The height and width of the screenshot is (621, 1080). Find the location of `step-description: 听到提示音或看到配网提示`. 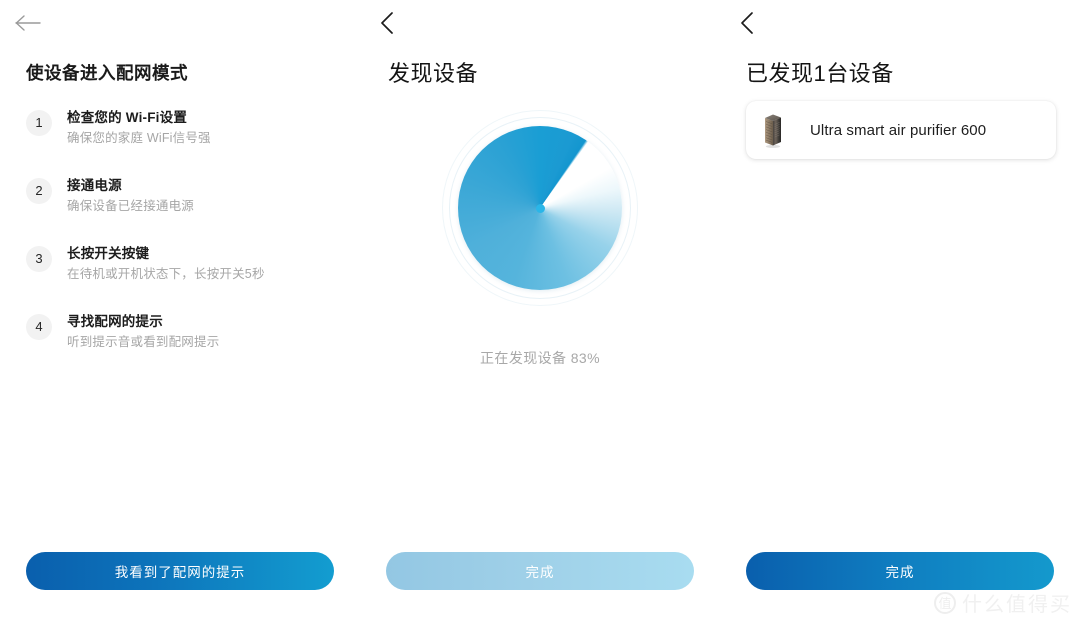

step-description: 听到提示音或看到配网提示 is located at coordinates (143, 342).